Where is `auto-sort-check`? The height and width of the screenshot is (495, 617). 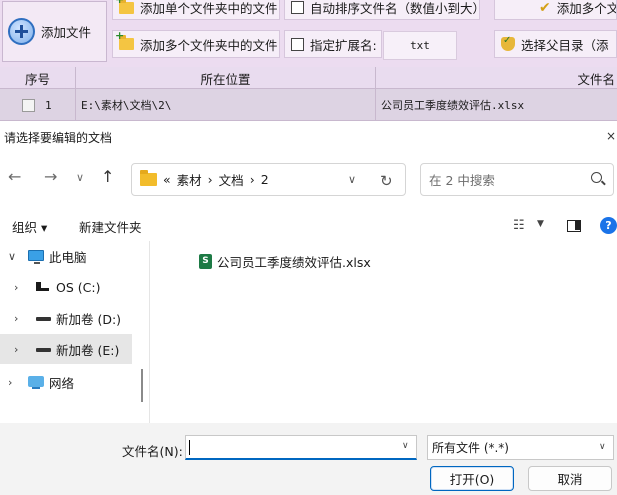 auto-sort-check is located at coordinates (297, 7).